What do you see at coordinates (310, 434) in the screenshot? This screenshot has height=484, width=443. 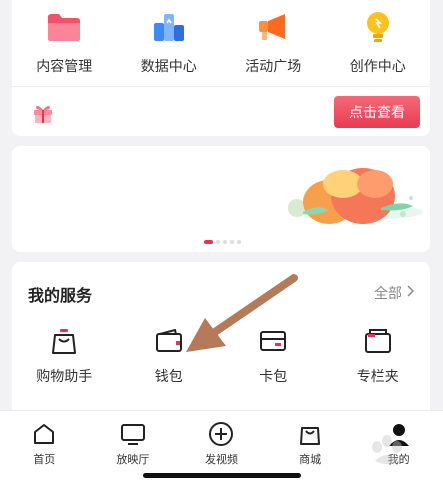 I see `mall-bag-icon` at bounding box center [310, 434].